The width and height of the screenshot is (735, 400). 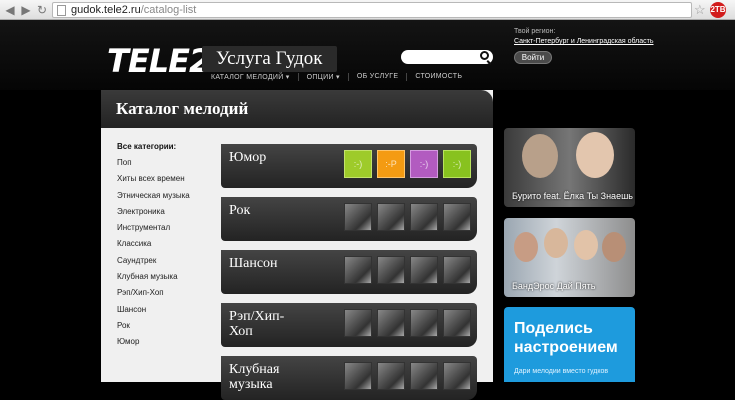 I want to click on category-item: Инструментал, so click(x=167, y=231).